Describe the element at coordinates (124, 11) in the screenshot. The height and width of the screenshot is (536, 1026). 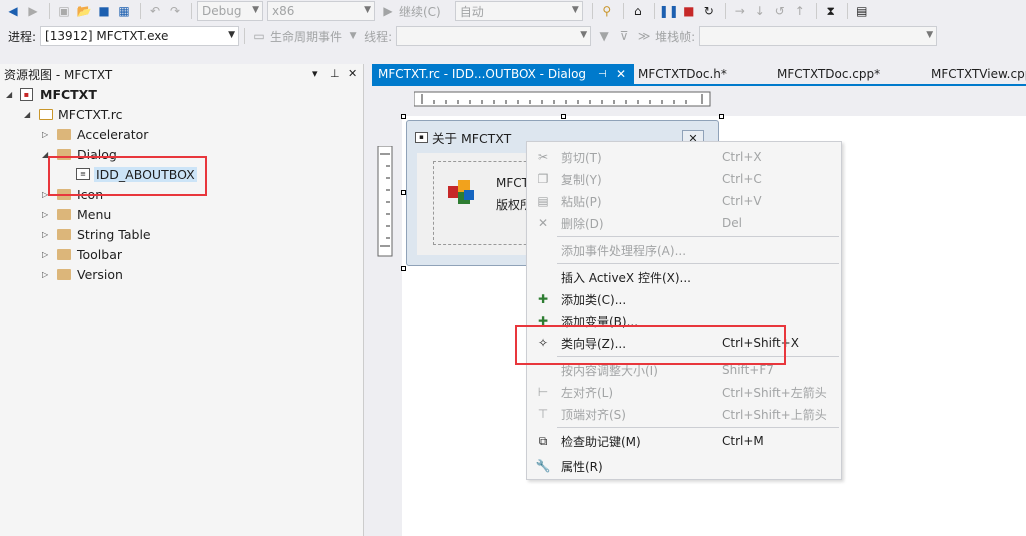
I see `save-all-icon: ▦` at that location.